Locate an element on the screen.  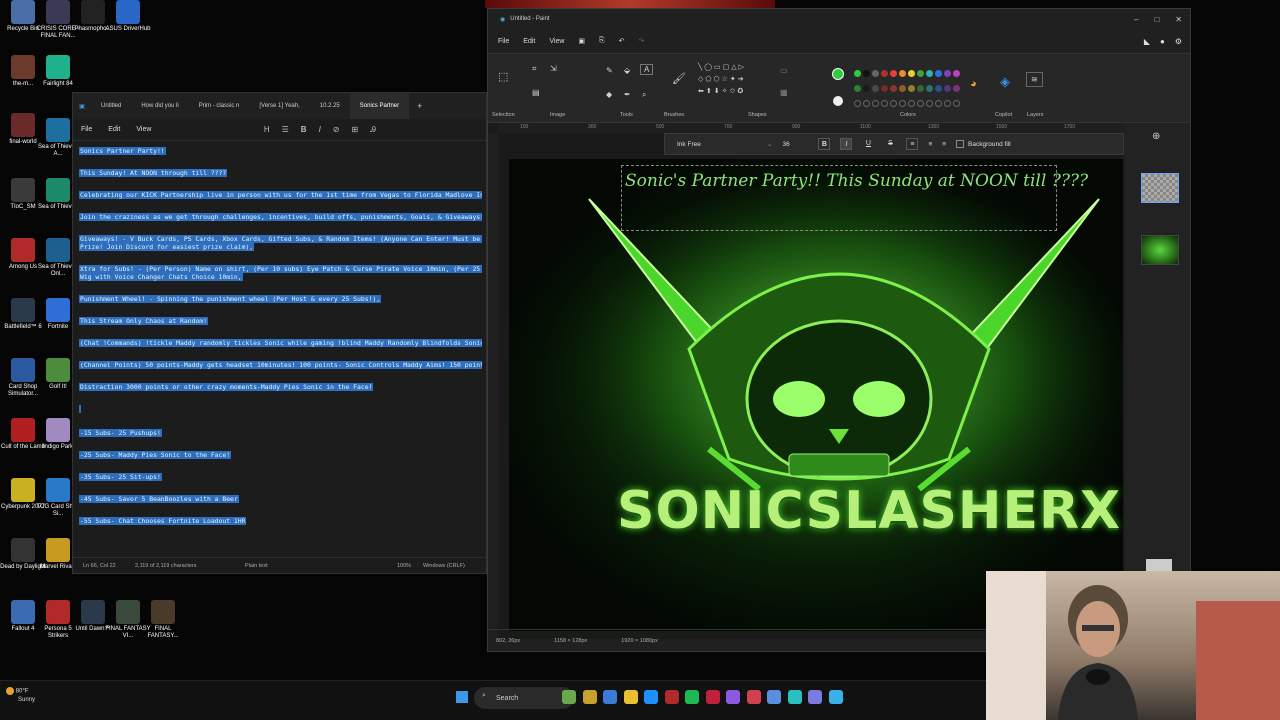
table-button: ⊞ is located at coordinates (355, 130).